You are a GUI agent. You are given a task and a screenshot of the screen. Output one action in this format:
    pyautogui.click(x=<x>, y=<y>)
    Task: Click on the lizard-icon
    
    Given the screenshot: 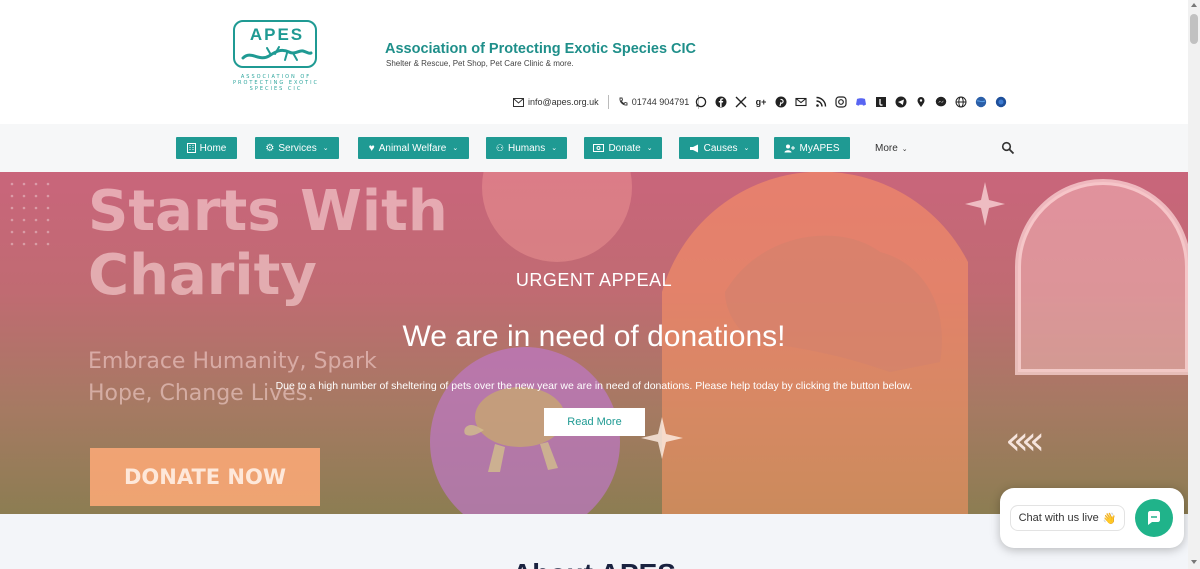 What is the action you would take?
    pyautogui.click(x=277, y=53)
    